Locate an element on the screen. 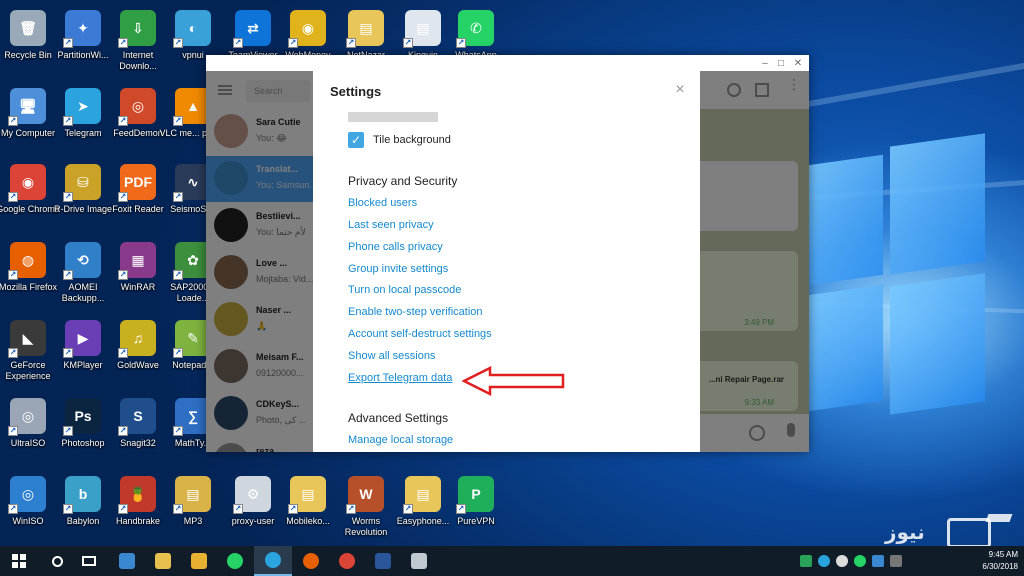 This screenshot has width=1024, height=576. file-explorer-icon is located at coordinates (163, 561).